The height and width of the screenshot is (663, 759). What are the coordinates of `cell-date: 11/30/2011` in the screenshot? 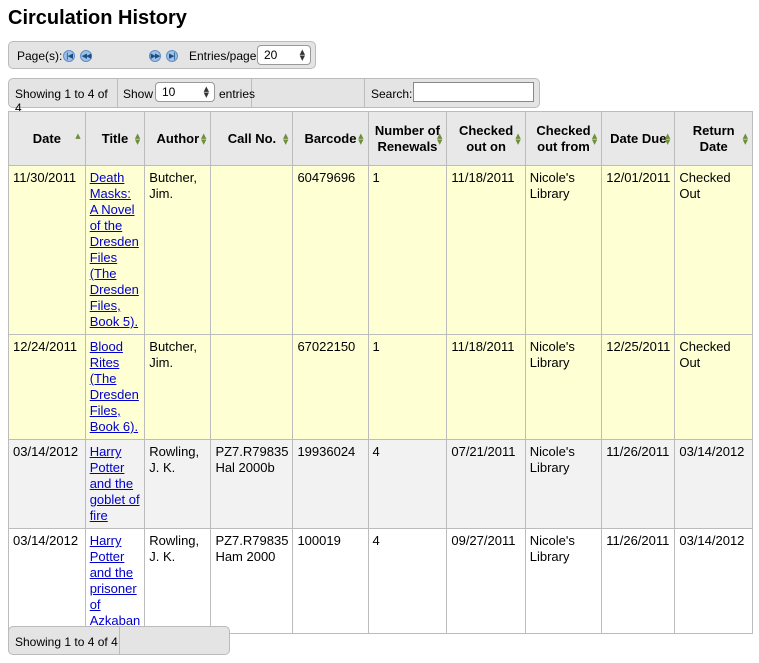 It's located at (47, 250).